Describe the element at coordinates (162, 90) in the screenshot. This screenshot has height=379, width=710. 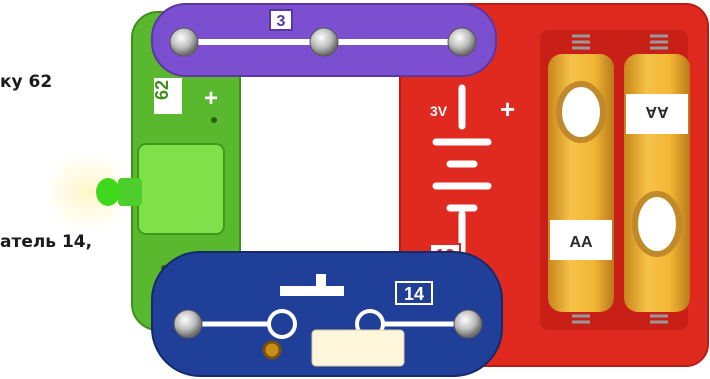
I see `led-number: 62` at that location.